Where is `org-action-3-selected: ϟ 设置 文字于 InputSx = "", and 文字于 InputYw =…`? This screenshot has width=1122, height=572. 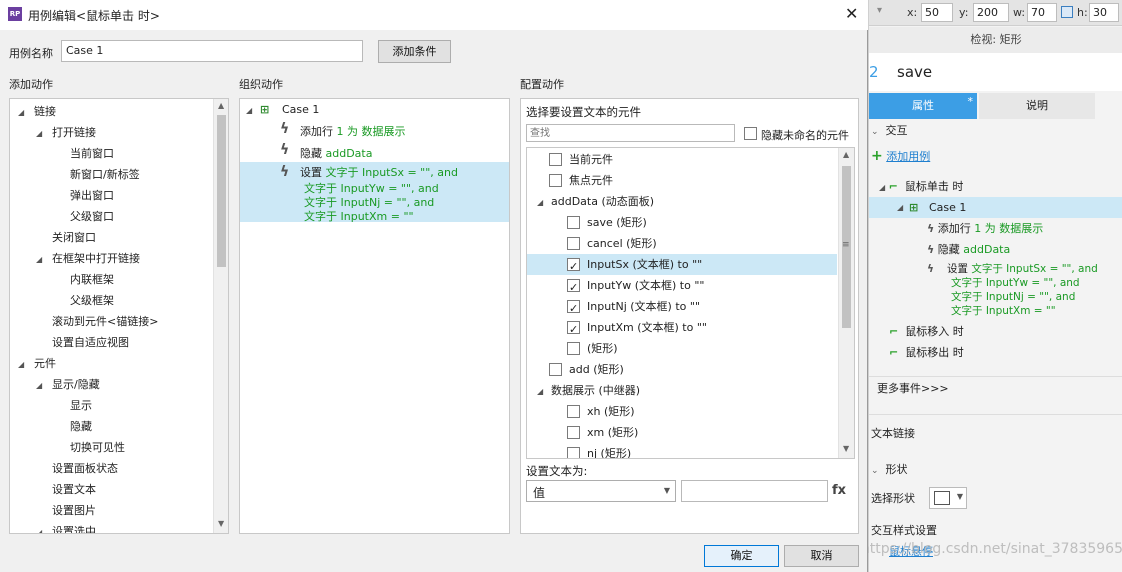 org-action-3-selected: ϟ 设置 文字于 InputSx = "", and 文字于 InputYw =… is located at coordinates (374, 192).